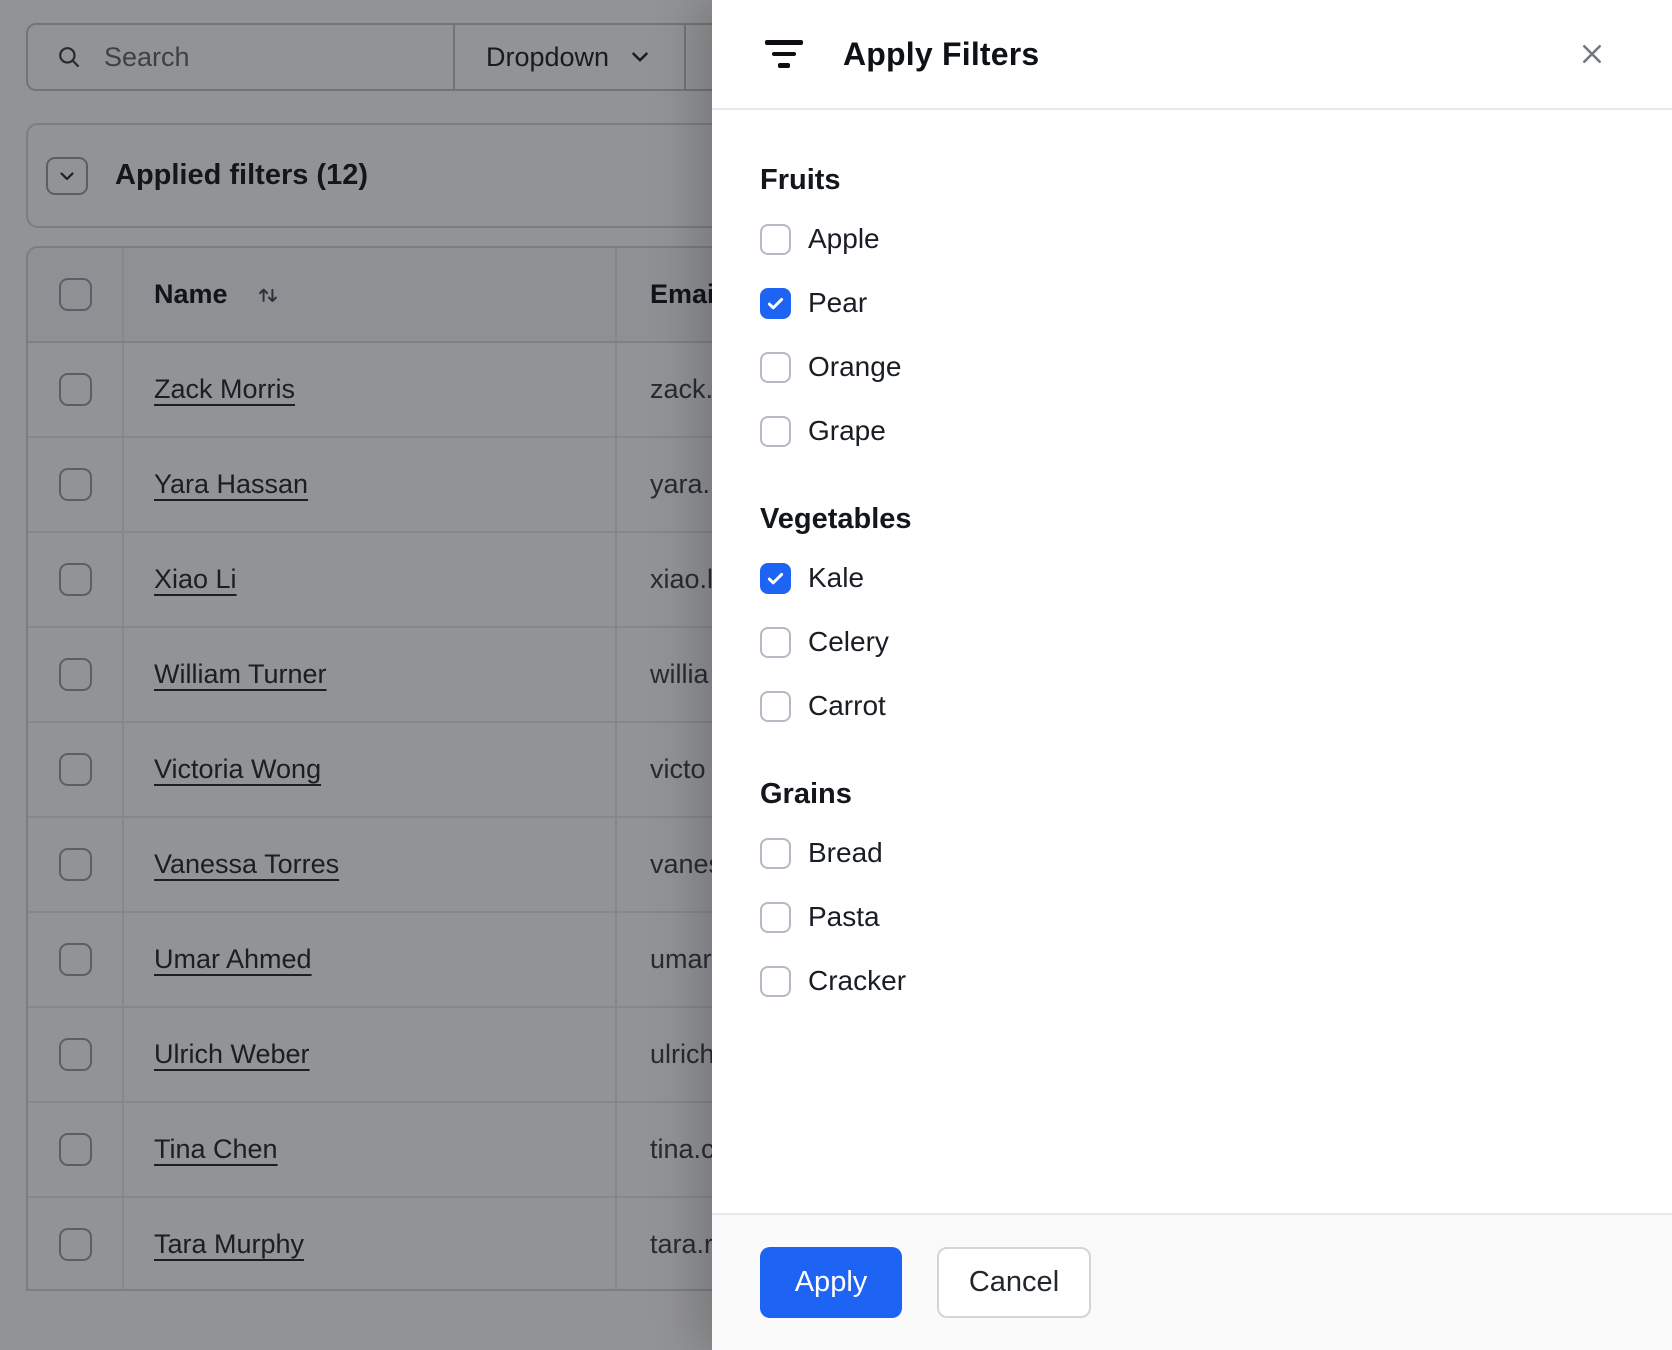 The height and width of the screenshot is (1350, 1672). Describe the element at coordinates (1196, 367) in the screenshot. I see `filter-option: Orange` at that location.